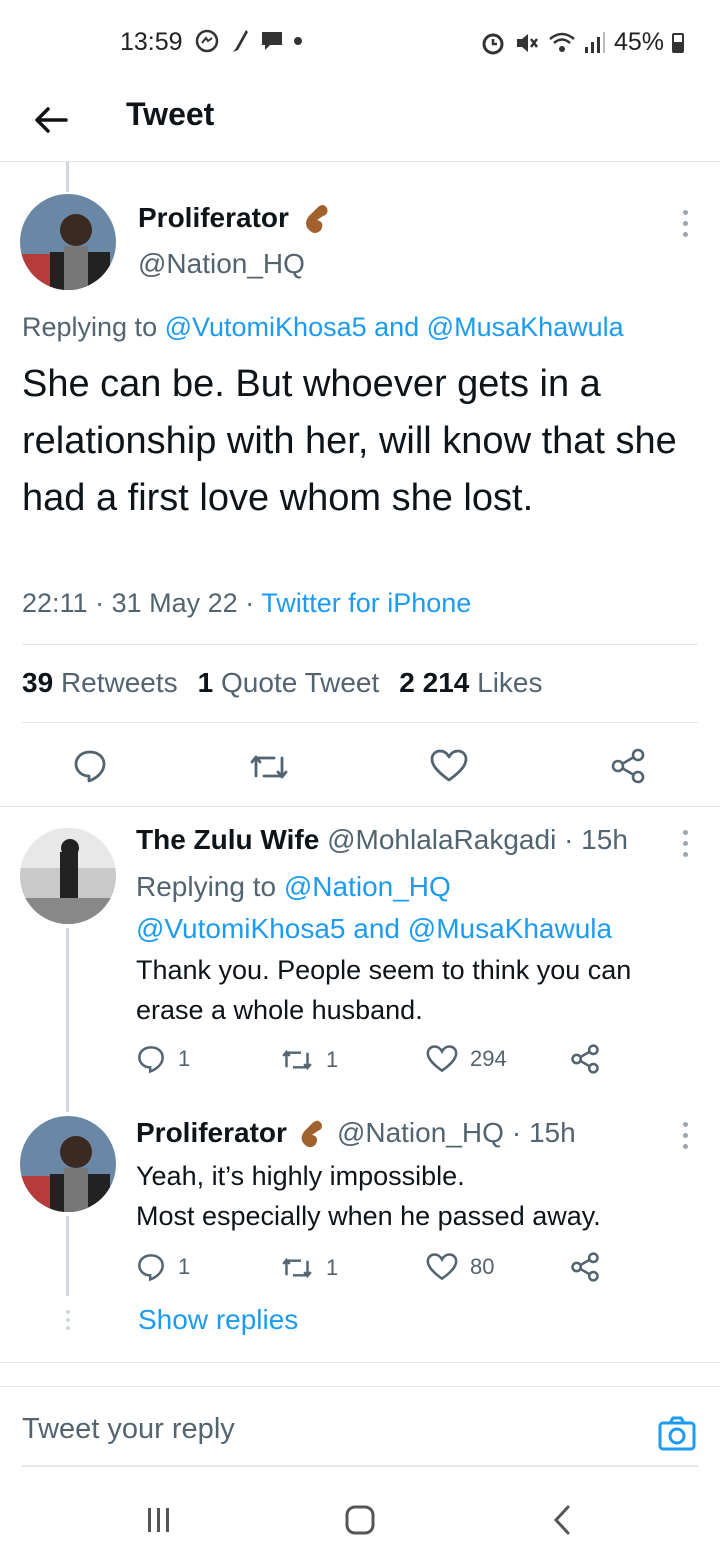  I want to click on reply-button, so click(90, 766).